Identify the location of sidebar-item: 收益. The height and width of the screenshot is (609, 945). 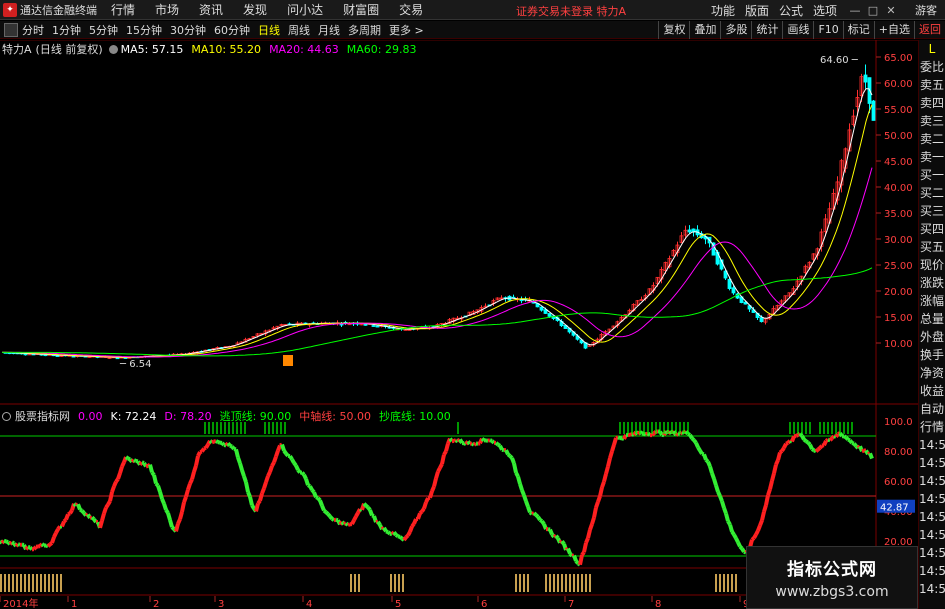
(932, 391).